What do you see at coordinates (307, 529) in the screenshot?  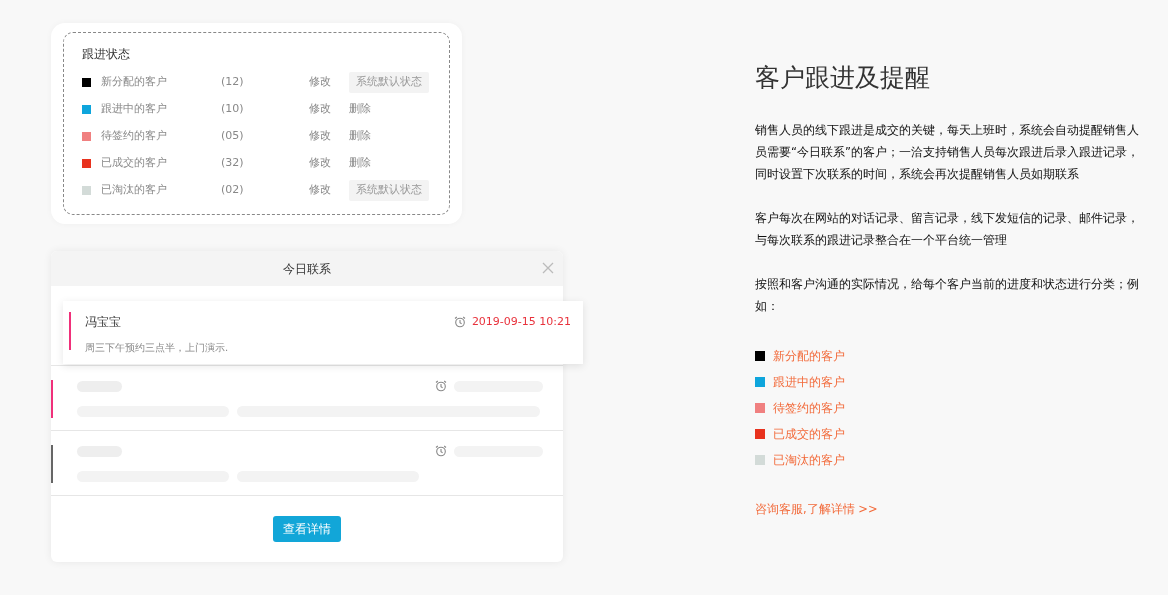 I see `view-details-button: 查看详情` at bounding box center [307, 529].